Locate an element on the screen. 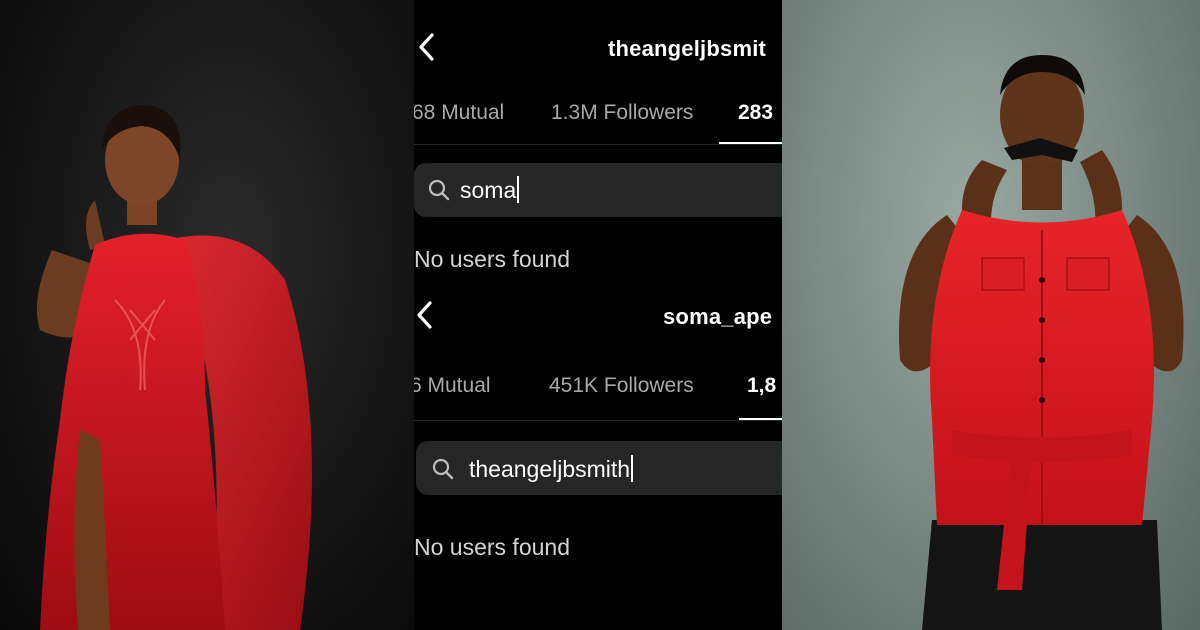 The width and height of the screenshot is (1200, 630). tab-followers: 1.3M Followers is located at coordinates (622, 113).